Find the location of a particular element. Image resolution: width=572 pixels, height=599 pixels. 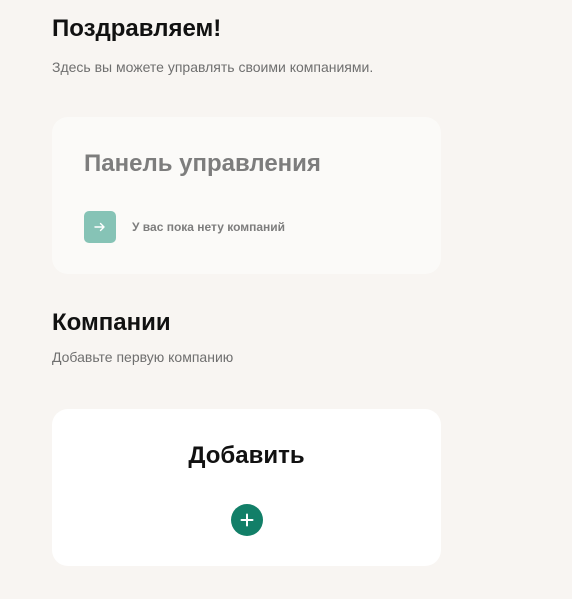

companies-subtitle: Добавьте первую компанию is located at coordinates (143, 357).